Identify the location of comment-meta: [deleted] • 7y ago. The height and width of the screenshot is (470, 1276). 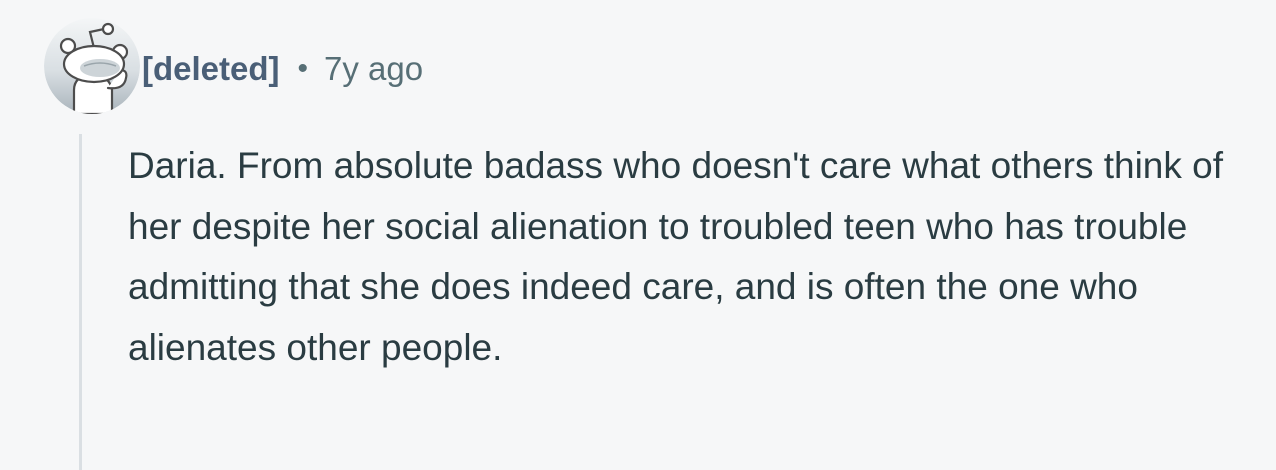
(282, 69).